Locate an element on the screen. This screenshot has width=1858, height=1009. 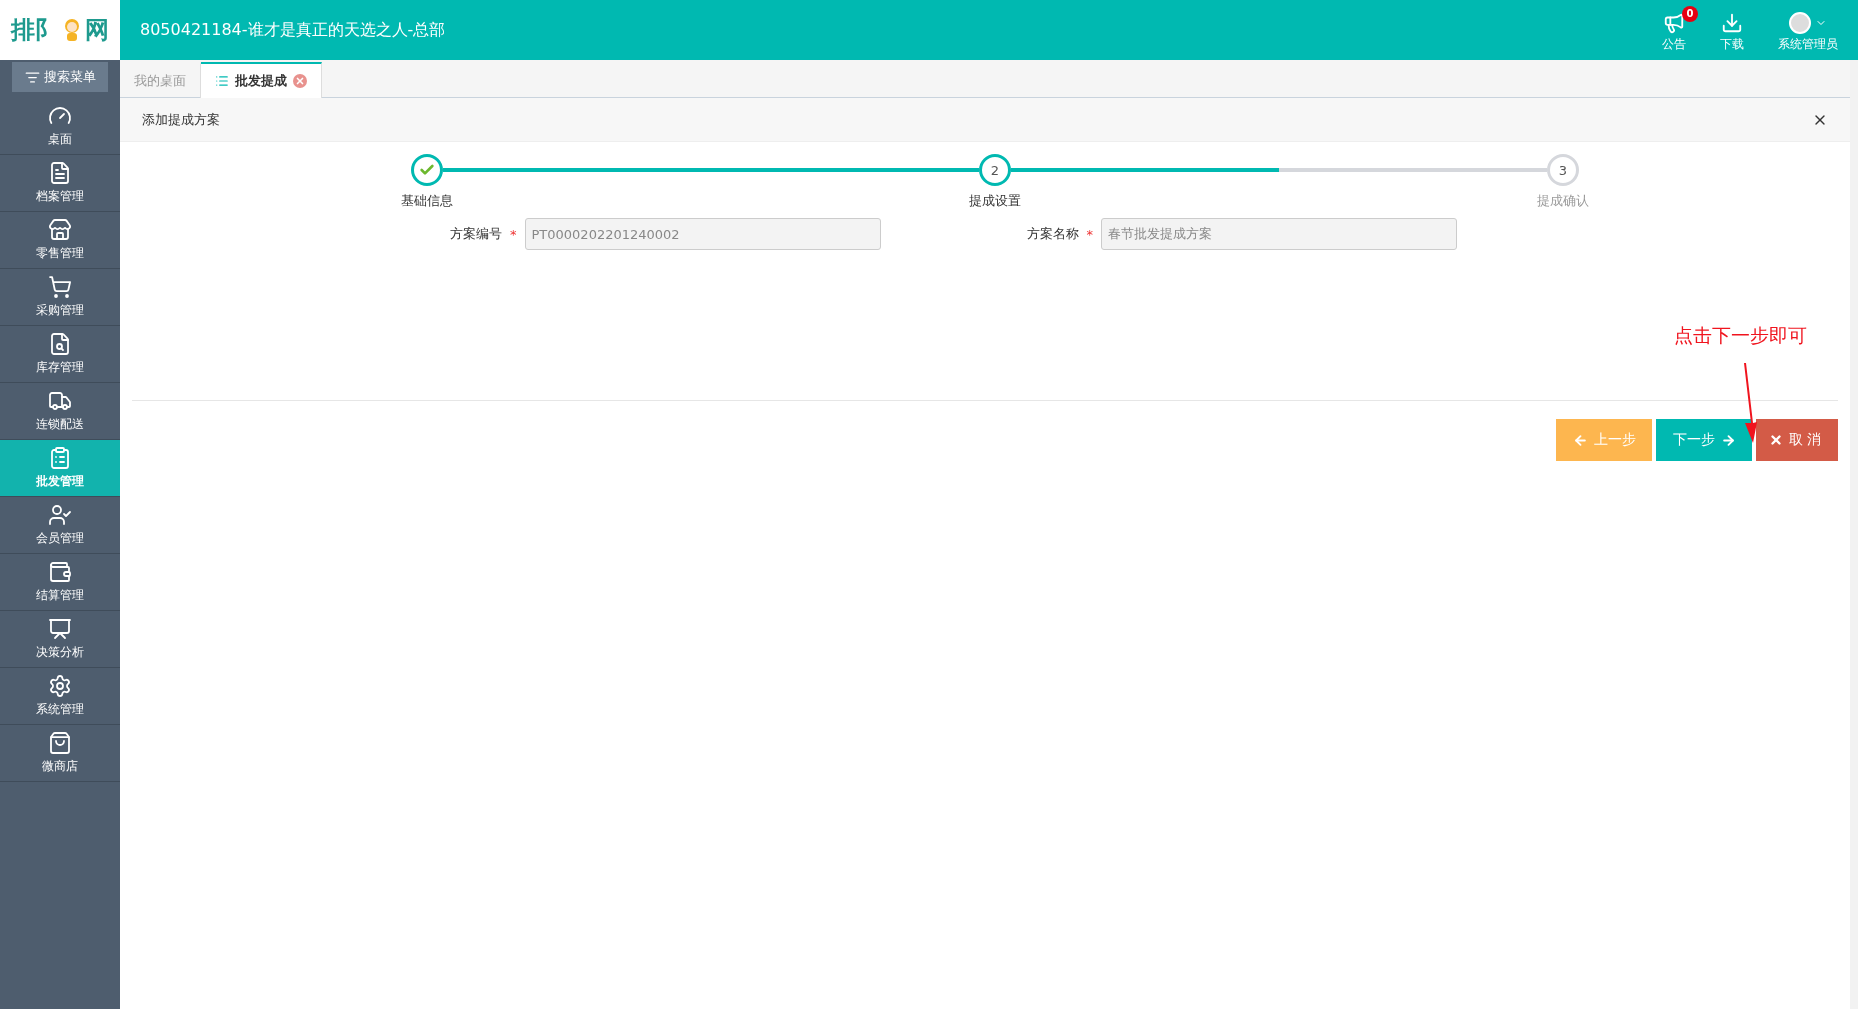
sidebar-item: 档案管理 is located at coordinates (60, 183).